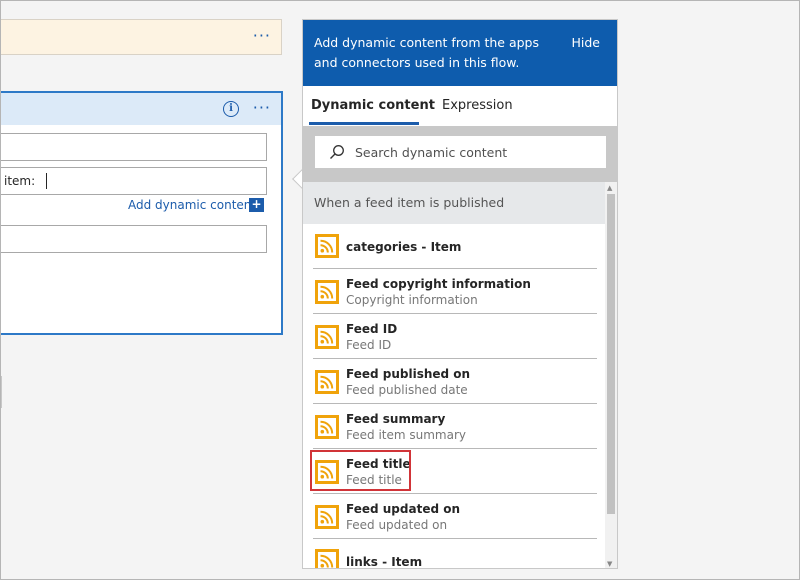 The width and height of the screenshot is (800, 580). What do you see at coordinates (256, 205) in the screenshot?
I see `add-dynamic-content-icon: +` at bounding box center [256, 205].